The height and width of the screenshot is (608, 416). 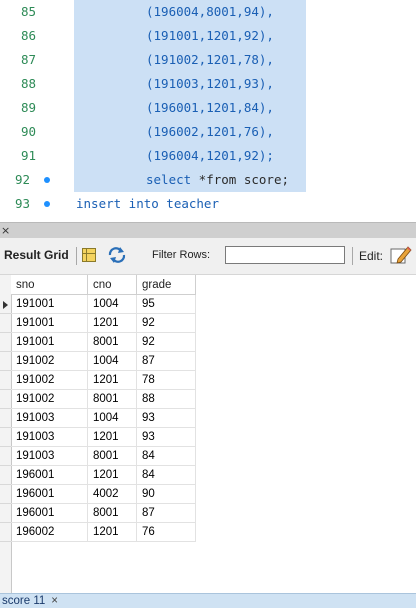 I want to click on code-text: insert into teacher, so click(x=147, y=203).